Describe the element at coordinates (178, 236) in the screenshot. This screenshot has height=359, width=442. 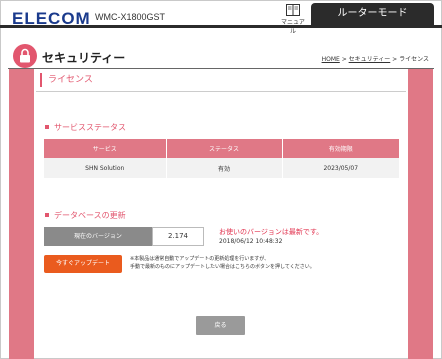
I see `current-version-value: 2.174` at that location.